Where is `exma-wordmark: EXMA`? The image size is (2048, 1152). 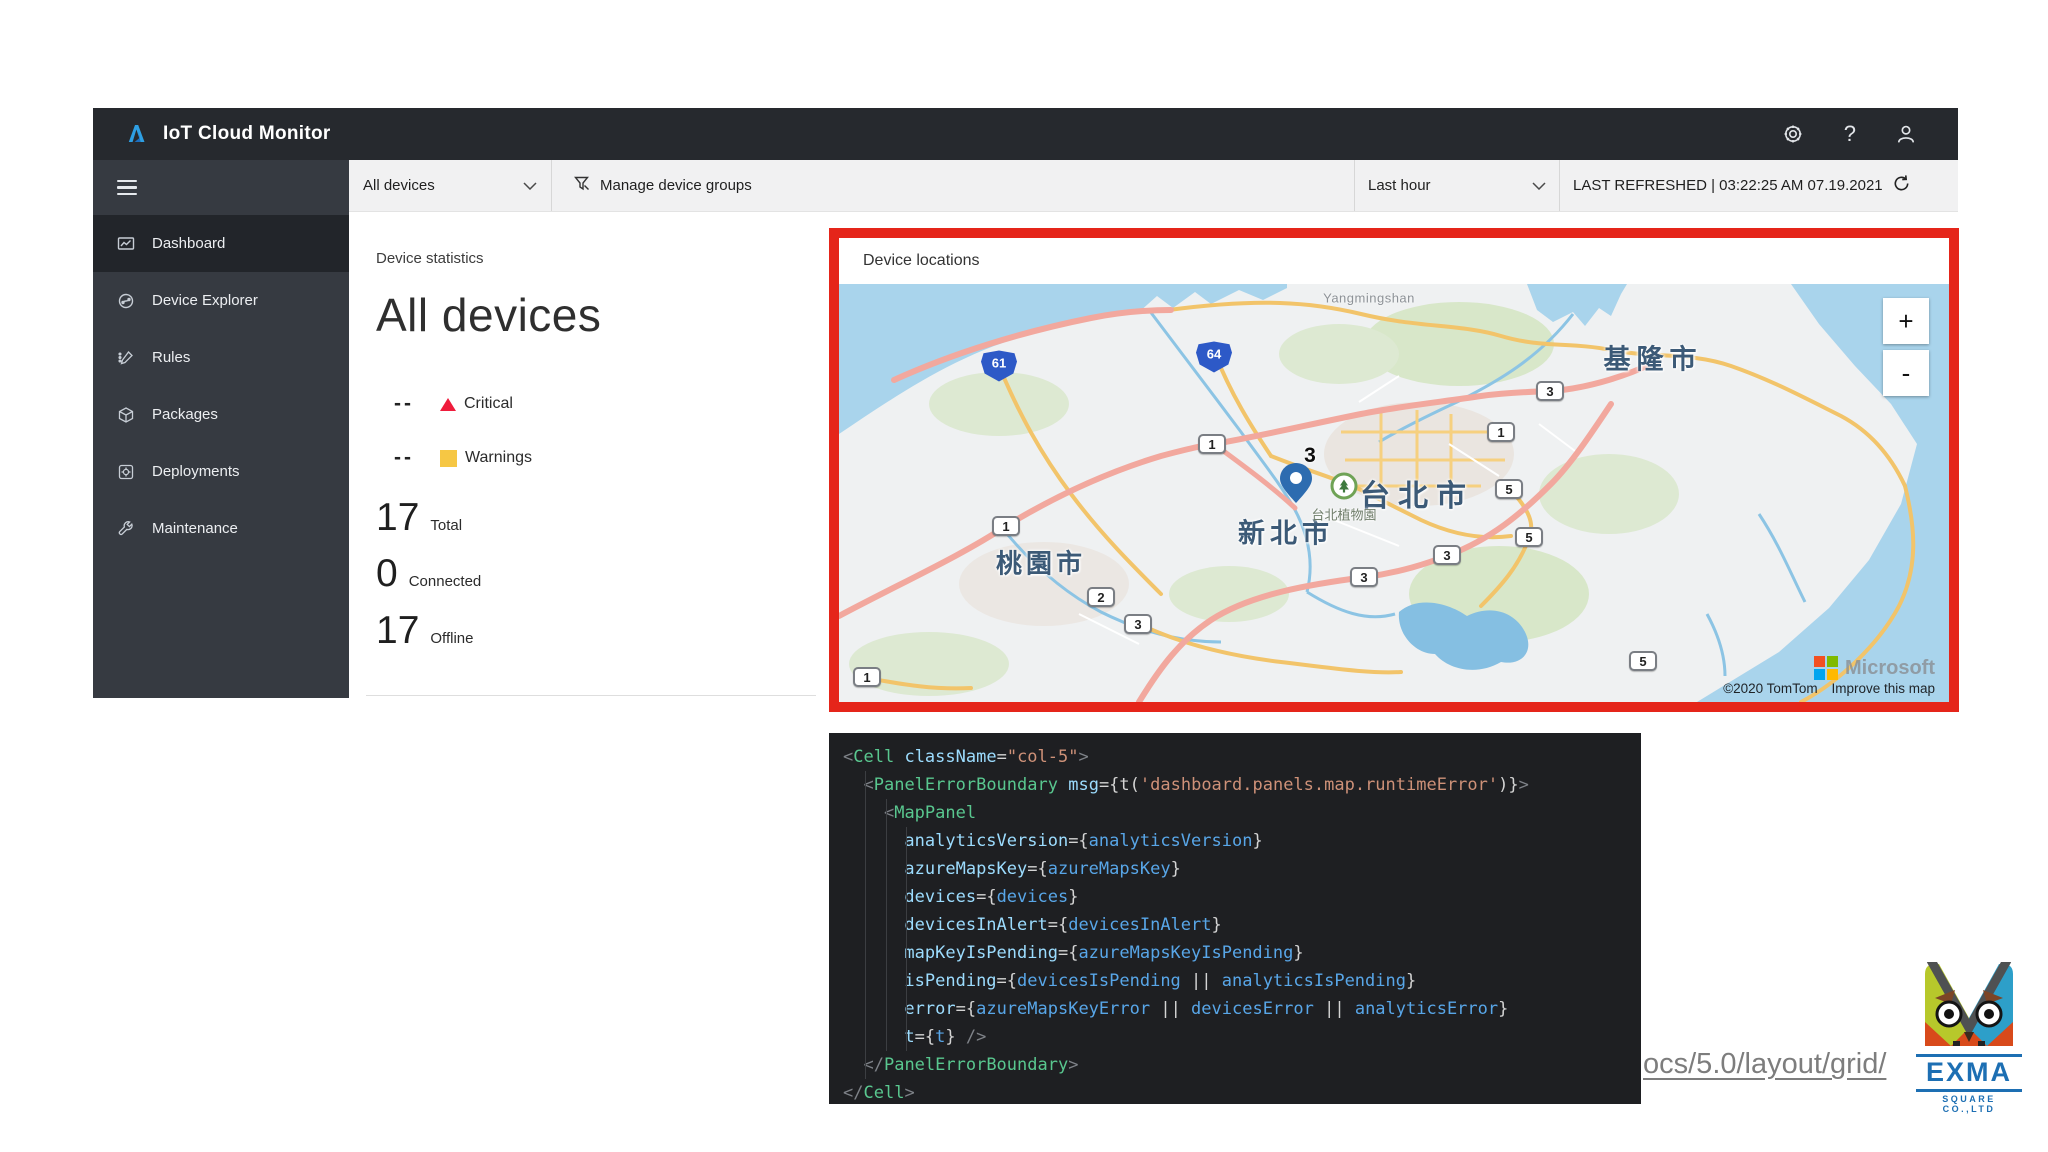 exma-wordmark: EXMA is located at coordinates (1969, 1073).